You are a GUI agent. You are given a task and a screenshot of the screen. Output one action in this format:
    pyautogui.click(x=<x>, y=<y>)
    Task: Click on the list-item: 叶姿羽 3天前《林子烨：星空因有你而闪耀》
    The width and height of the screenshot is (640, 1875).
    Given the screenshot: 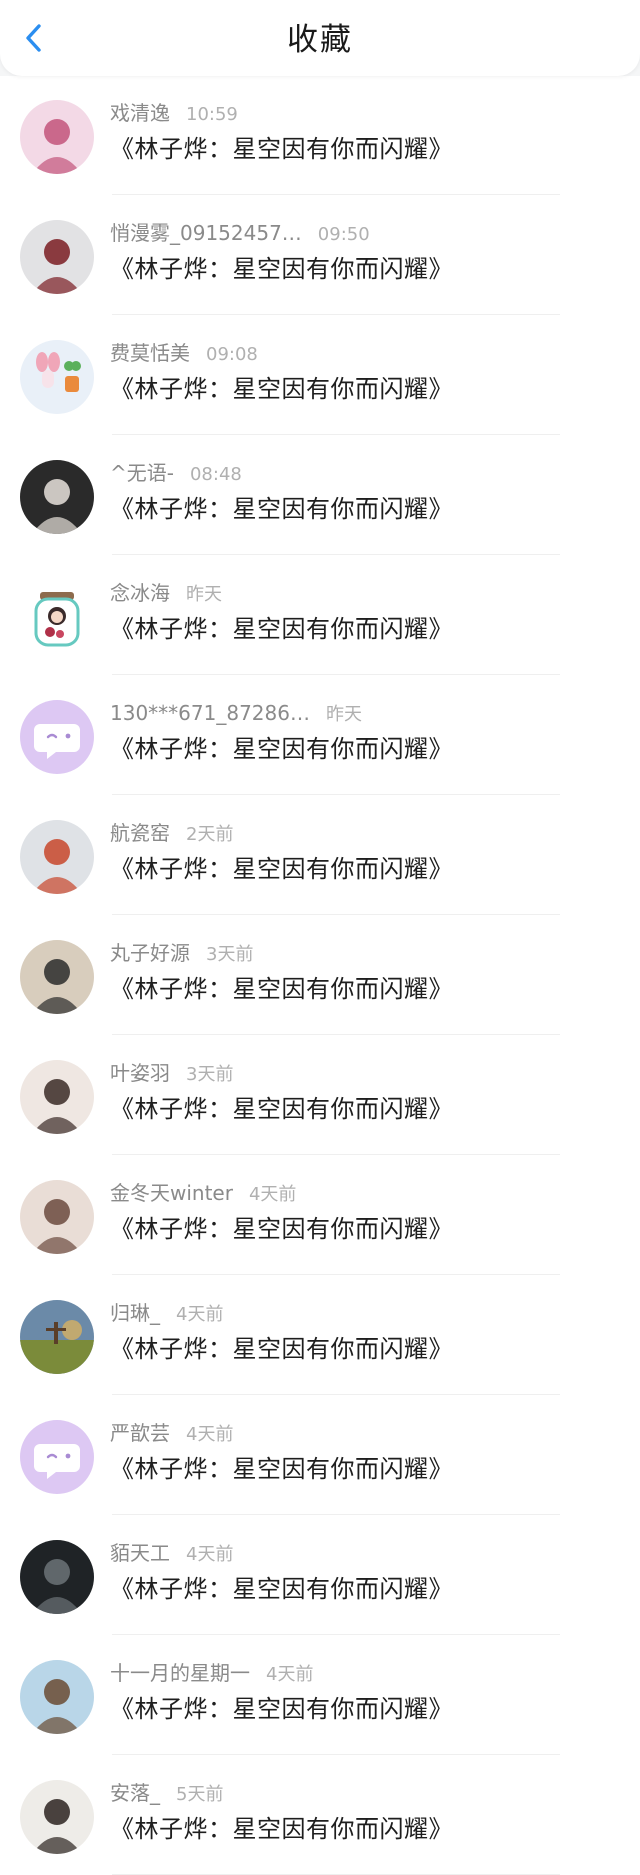 What is the action you would take?
    pyautogui.click(x=320, y=1095)
    